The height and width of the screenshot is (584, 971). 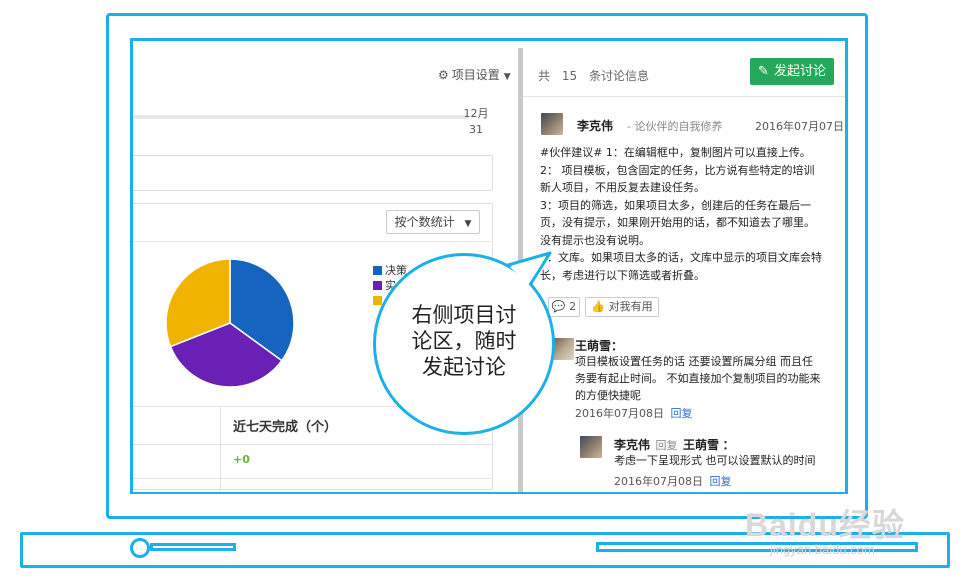 What do you see at coordinates (476, 122) in the screenshot?
I see `timeline-end-date: 12月 31` at bounding box center [476, 122].